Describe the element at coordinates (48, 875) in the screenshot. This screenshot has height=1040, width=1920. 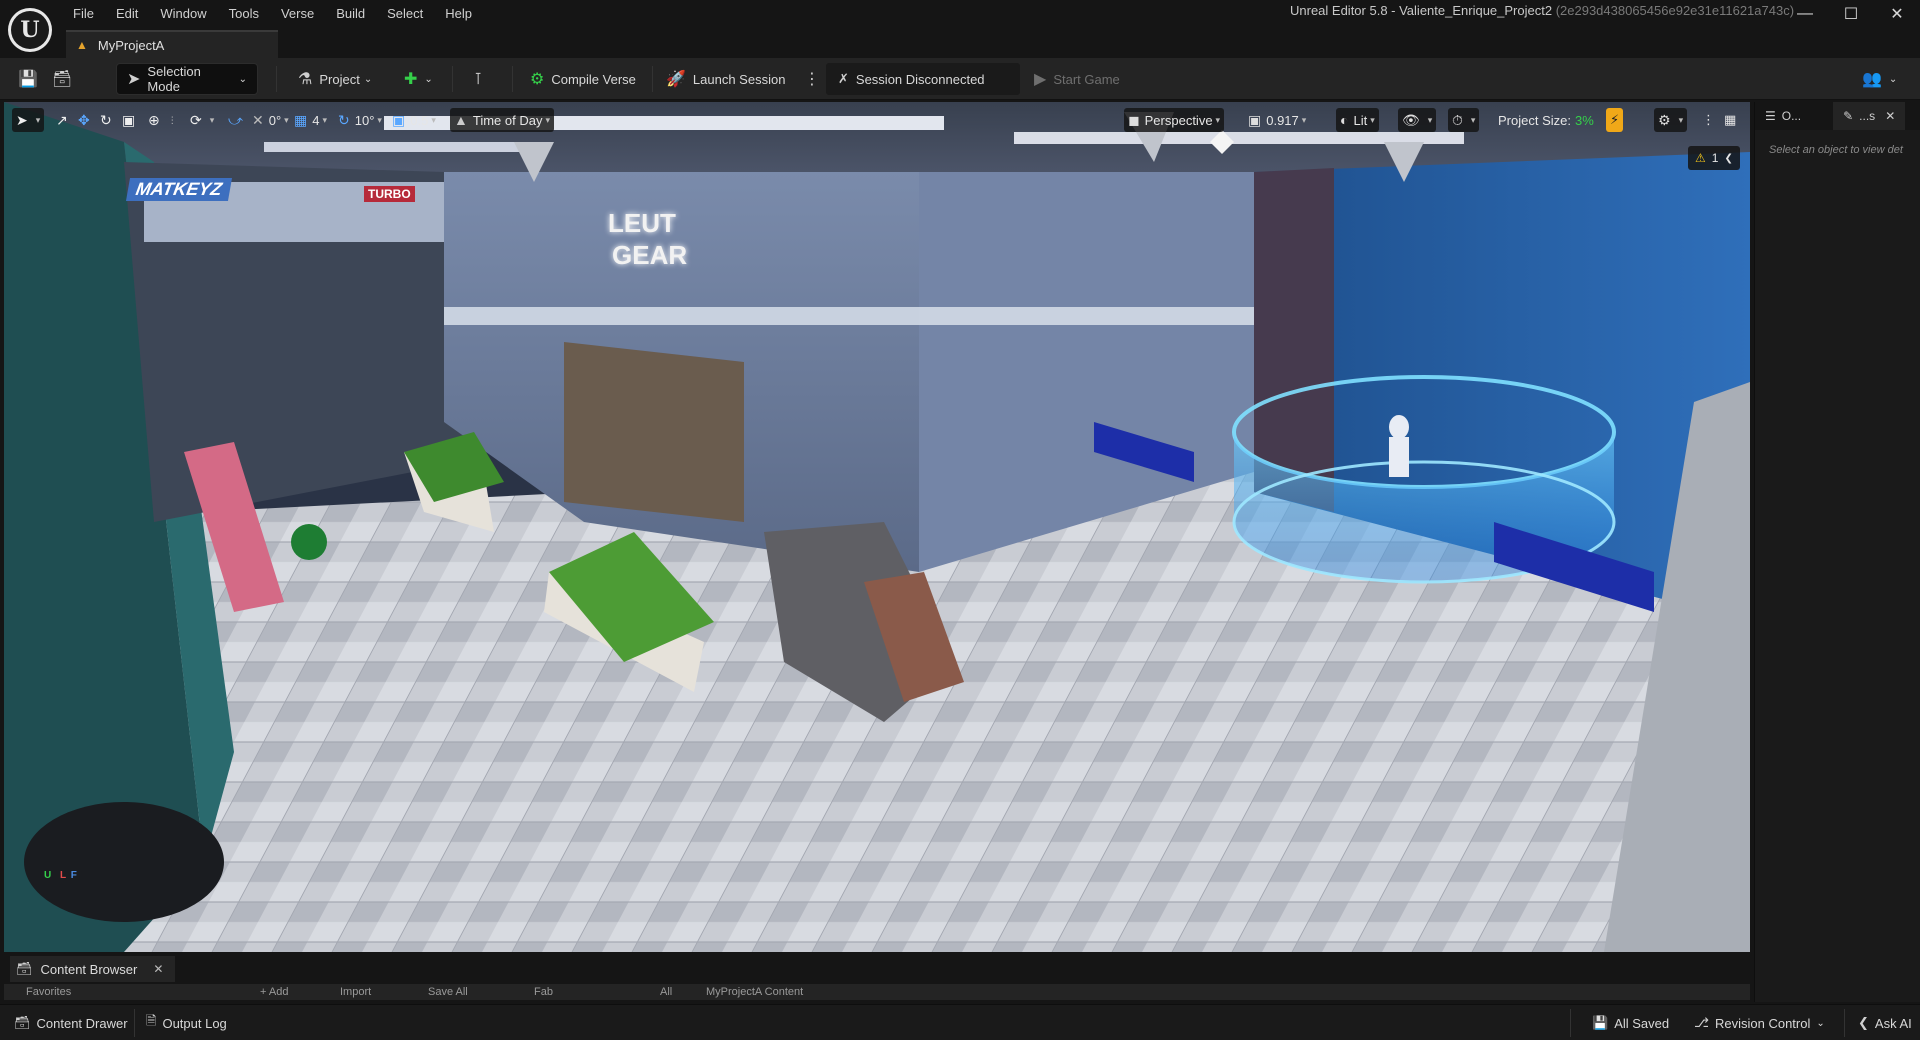
I see `axis-u-label: U` at that location.